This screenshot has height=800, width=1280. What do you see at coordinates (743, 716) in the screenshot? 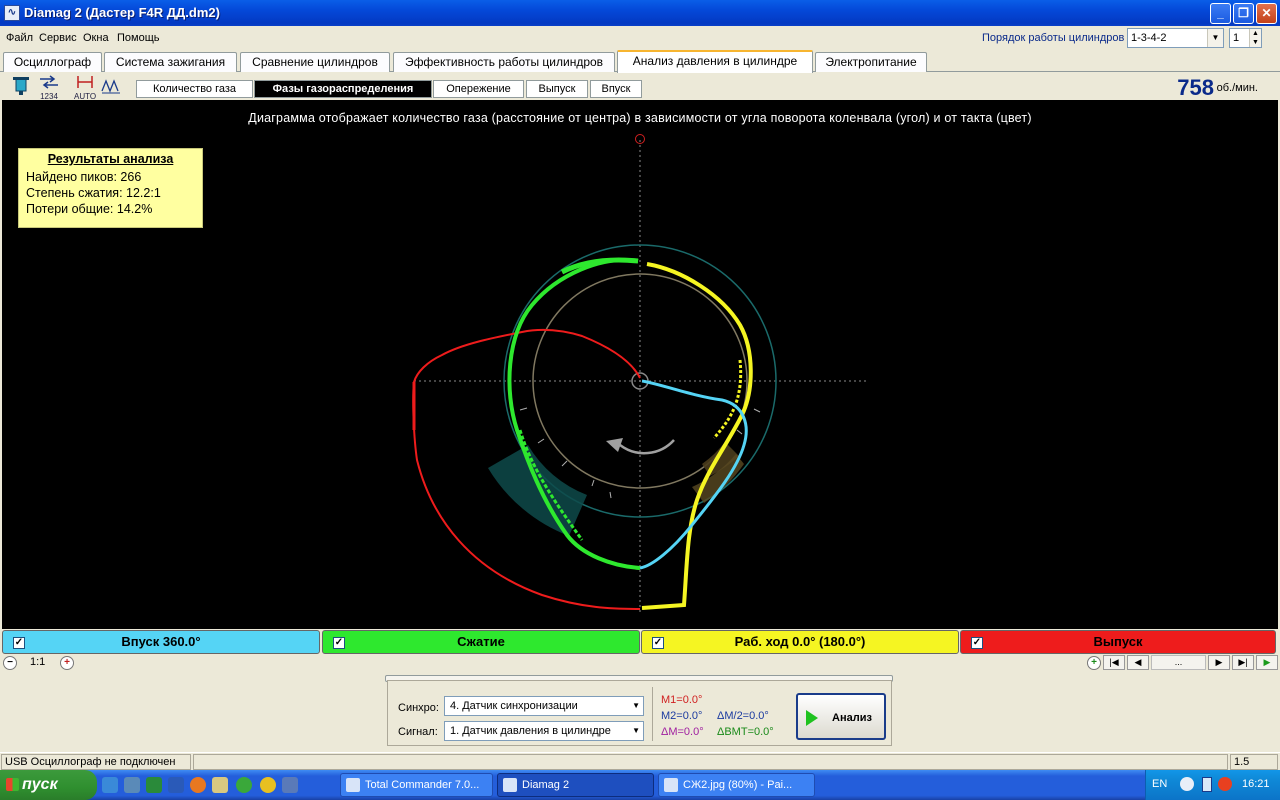
I see `marker-delta-m-half: ΔM/2=0.0°` at bounding box center [743, 716].